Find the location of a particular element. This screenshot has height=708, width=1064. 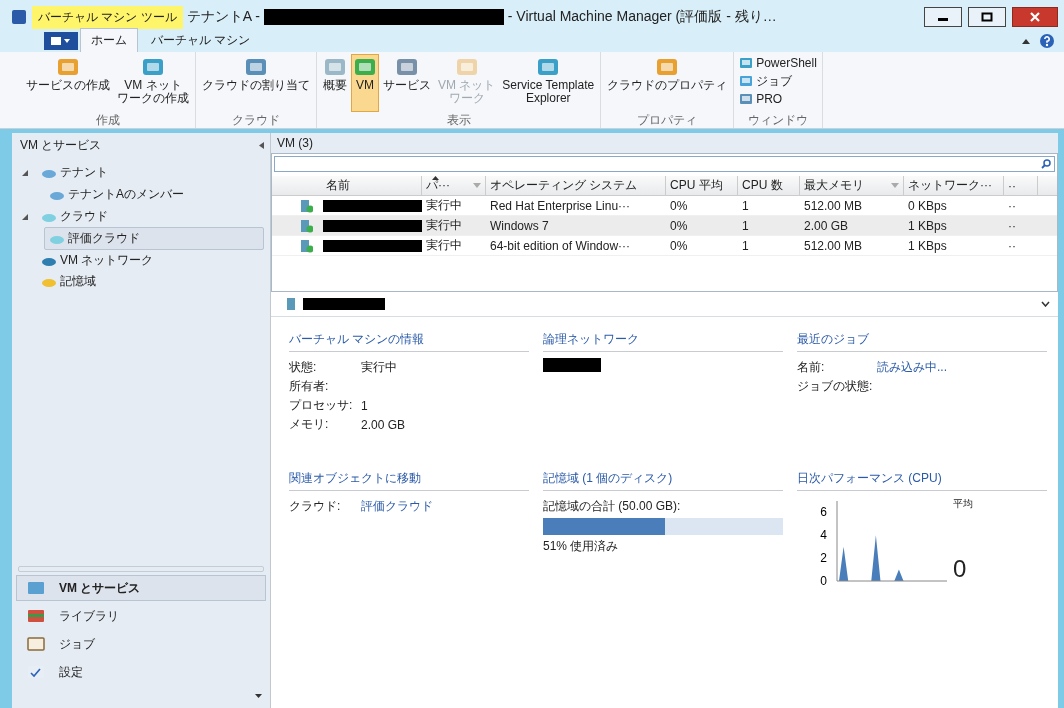

ribbon-button: Service Template Explorer is located at coordinates (548, 83).